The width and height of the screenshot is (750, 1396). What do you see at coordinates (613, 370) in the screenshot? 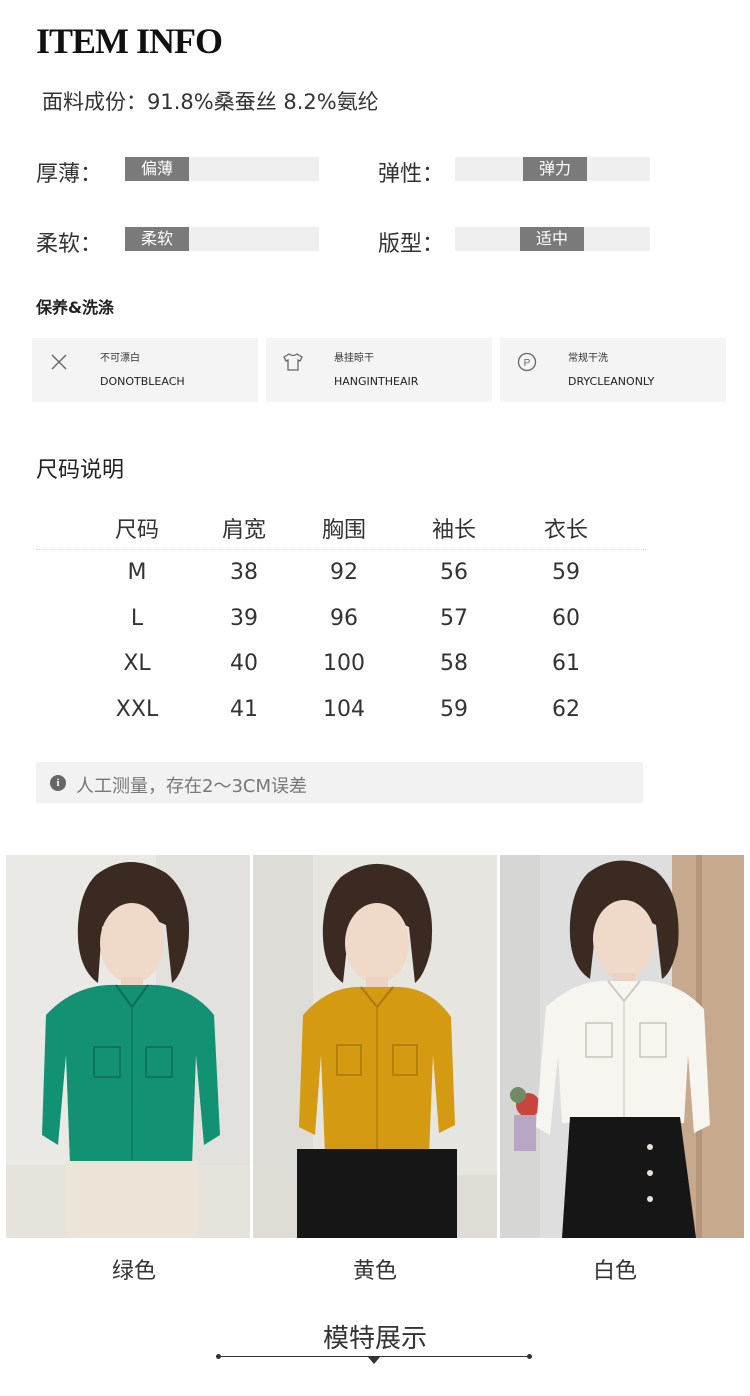
I see `care-card-dry-clean: P 常规干洗 DRYCLEANONLY` at bounding box center [613, 370].